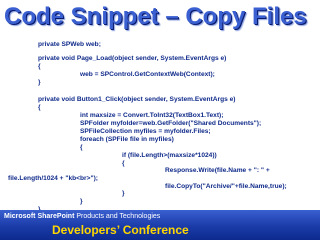 This screenshot has height=240, width=320. I want to click on slide-title: Code Snippet – Copy Files, so click(155, 16).